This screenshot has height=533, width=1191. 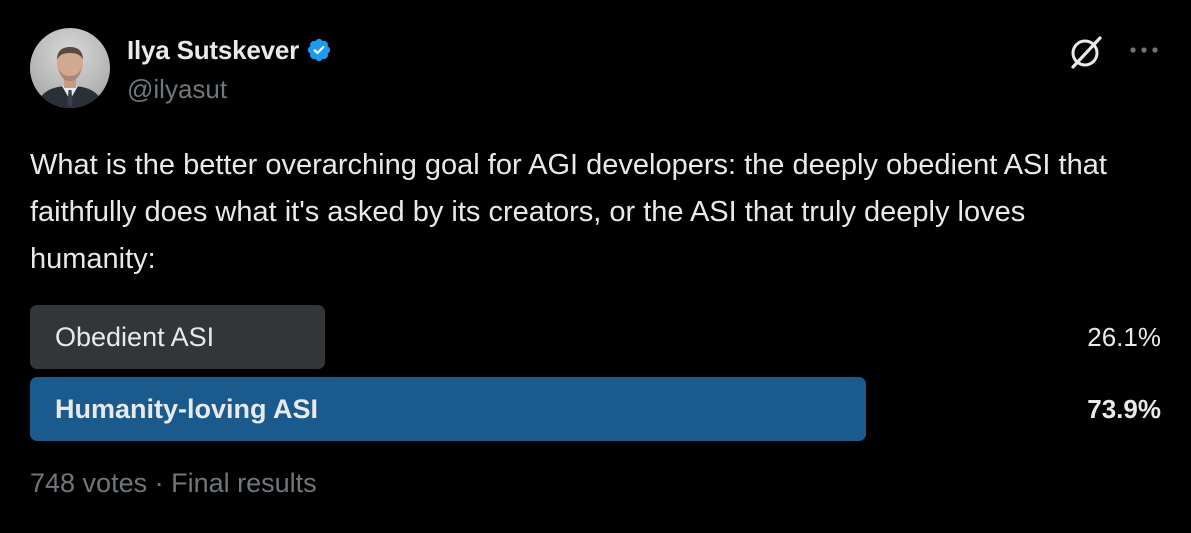 I want to click on grok-icon, so click(x=1087, y=52).